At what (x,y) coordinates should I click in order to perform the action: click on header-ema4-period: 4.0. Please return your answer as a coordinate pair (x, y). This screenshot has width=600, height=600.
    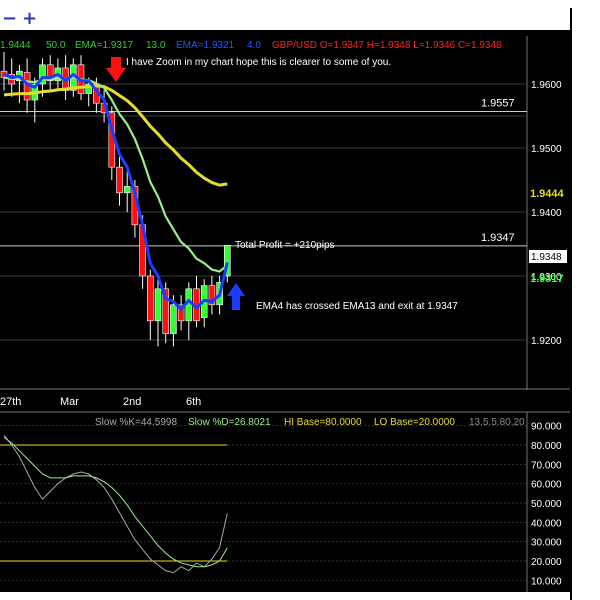
    Looking at the image, I should click on (254, 45).